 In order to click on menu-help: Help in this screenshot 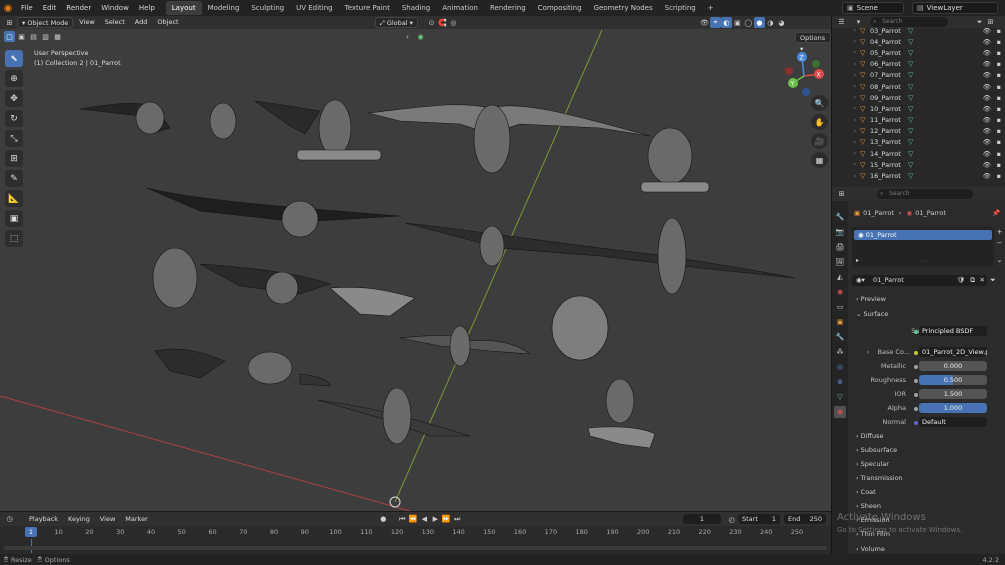, I will do `click(147, 8)`.